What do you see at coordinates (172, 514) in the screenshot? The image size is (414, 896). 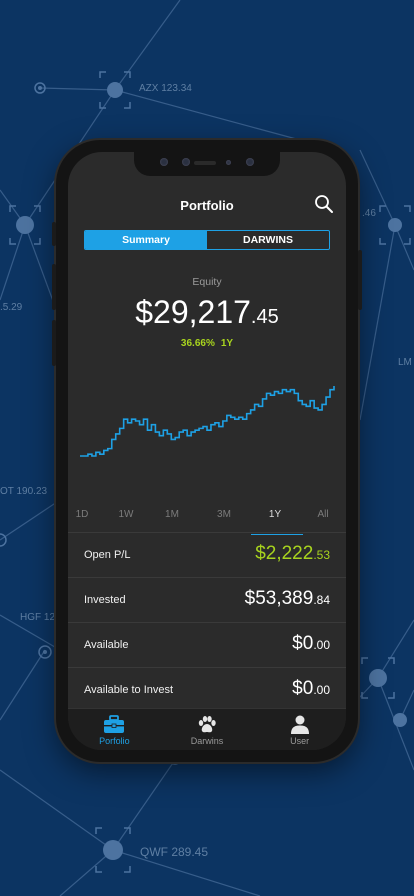 I see `range-1m: 1M` at bounding box center [172, 514].